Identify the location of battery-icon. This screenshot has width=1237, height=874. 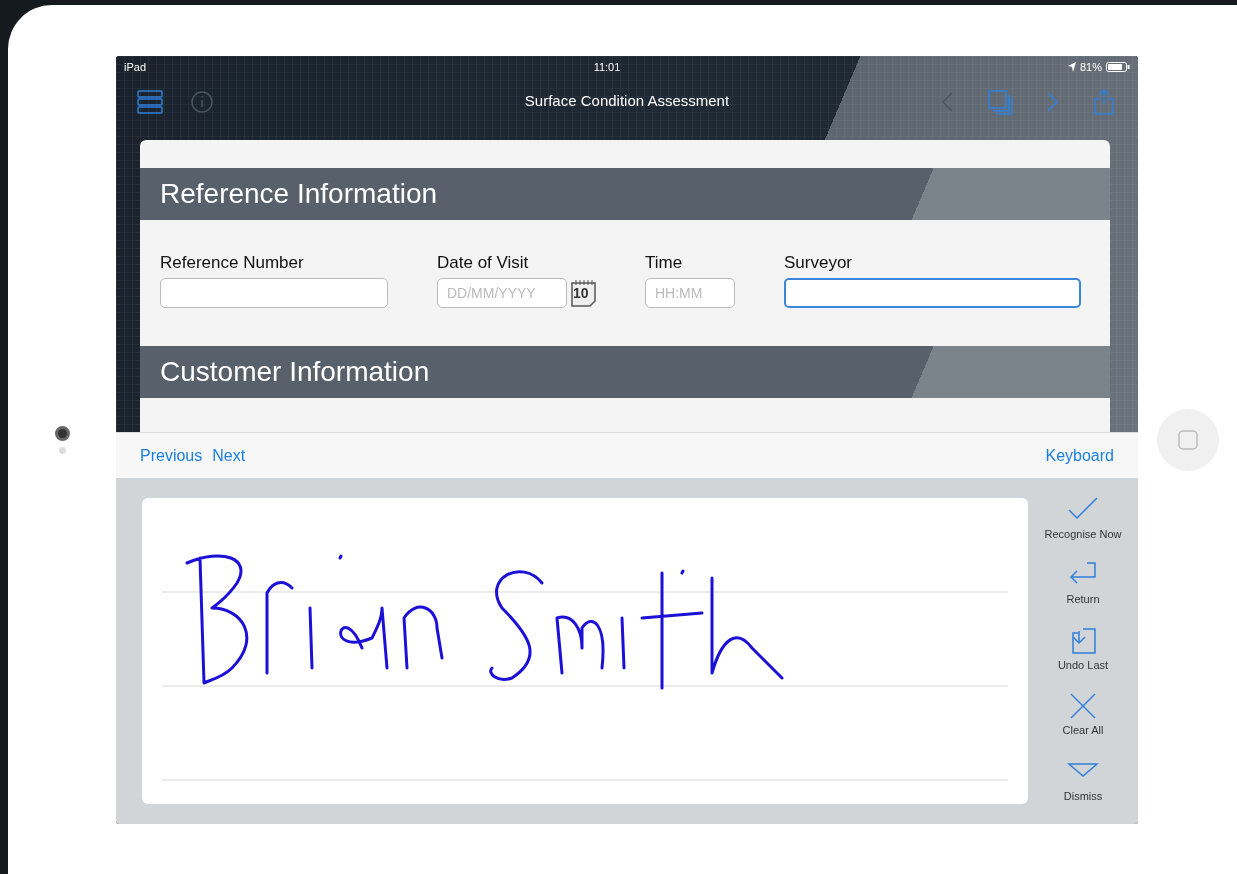
(1118, 67).